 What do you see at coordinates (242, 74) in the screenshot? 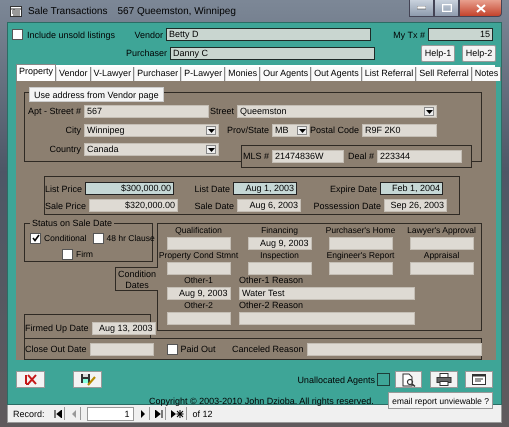
I see `tab: Monies` at bounding box center [242, 74].